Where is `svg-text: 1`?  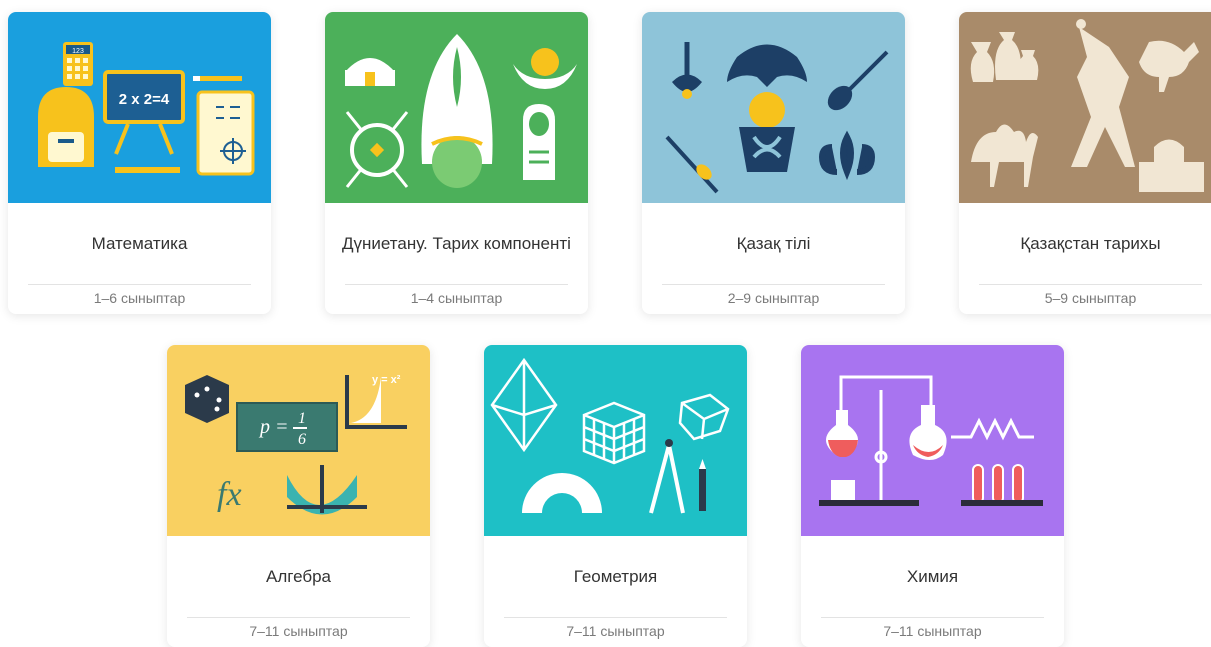
svg-text: 1 is located at coordinates (302, 418).